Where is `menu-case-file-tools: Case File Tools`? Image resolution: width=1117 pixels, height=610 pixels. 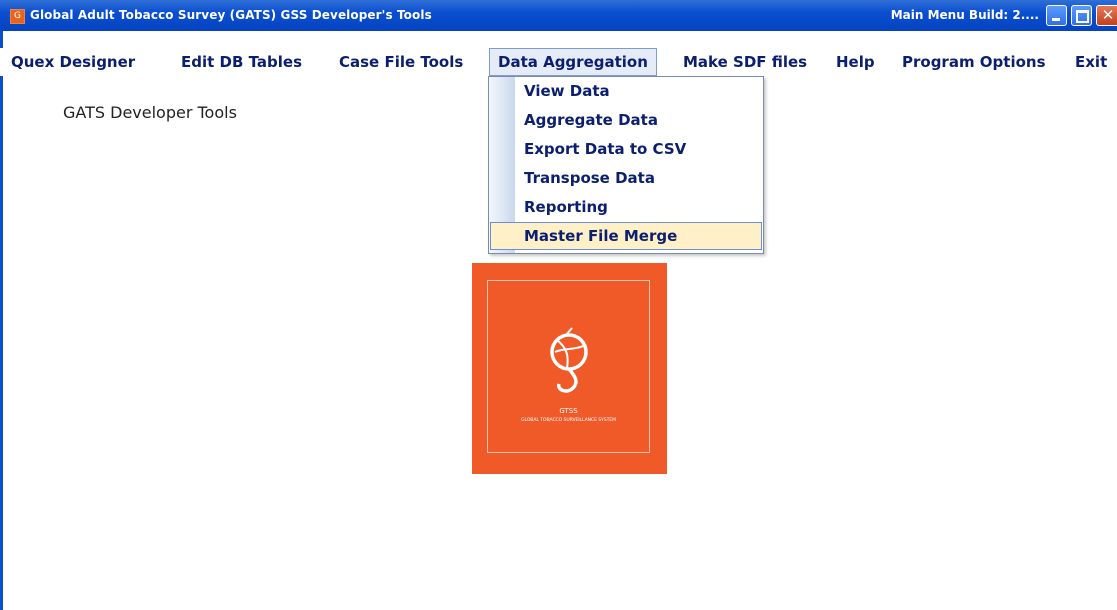
menu-case-file-tools: Case File Tools is located at coordinates (401, 62).